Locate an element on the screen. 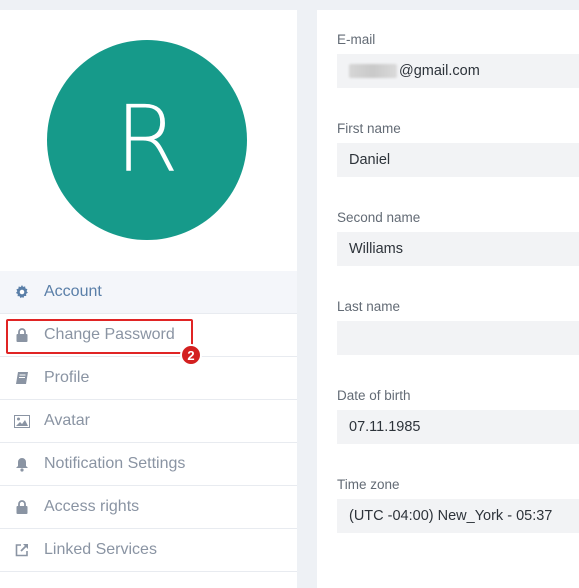 Image resolution: width=579 pixels, height=588 pixels. avatar-initial: R is located at coordinates (147, 139).